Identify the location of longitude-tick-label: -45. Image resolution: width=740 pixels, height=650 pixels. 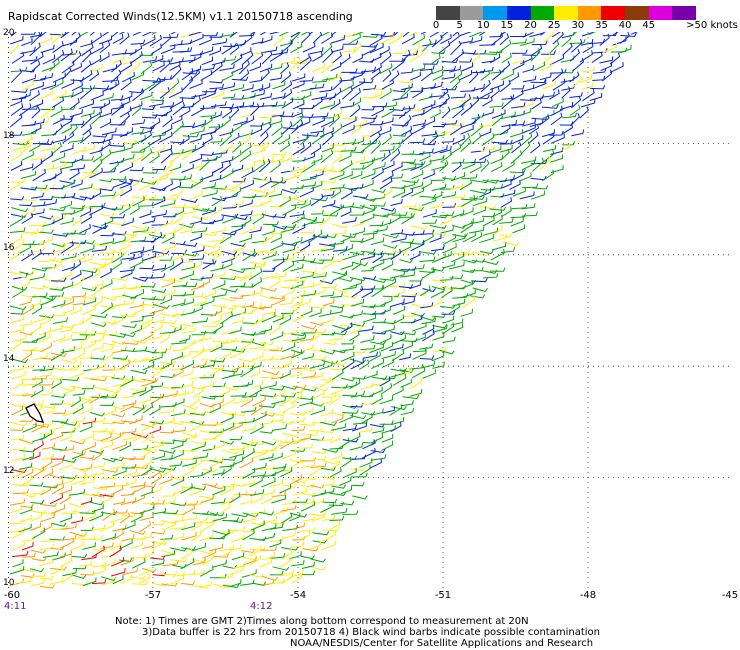
(730, 595).